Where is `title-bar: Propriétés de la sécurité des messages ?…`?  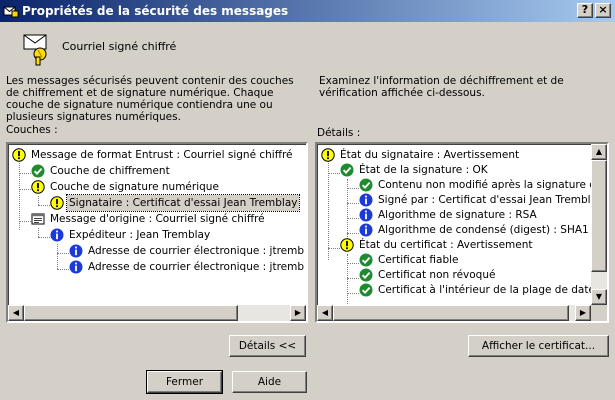
title-bar: Propriétés de la sécurité des messages ?… is located at coordinates (307, 11).